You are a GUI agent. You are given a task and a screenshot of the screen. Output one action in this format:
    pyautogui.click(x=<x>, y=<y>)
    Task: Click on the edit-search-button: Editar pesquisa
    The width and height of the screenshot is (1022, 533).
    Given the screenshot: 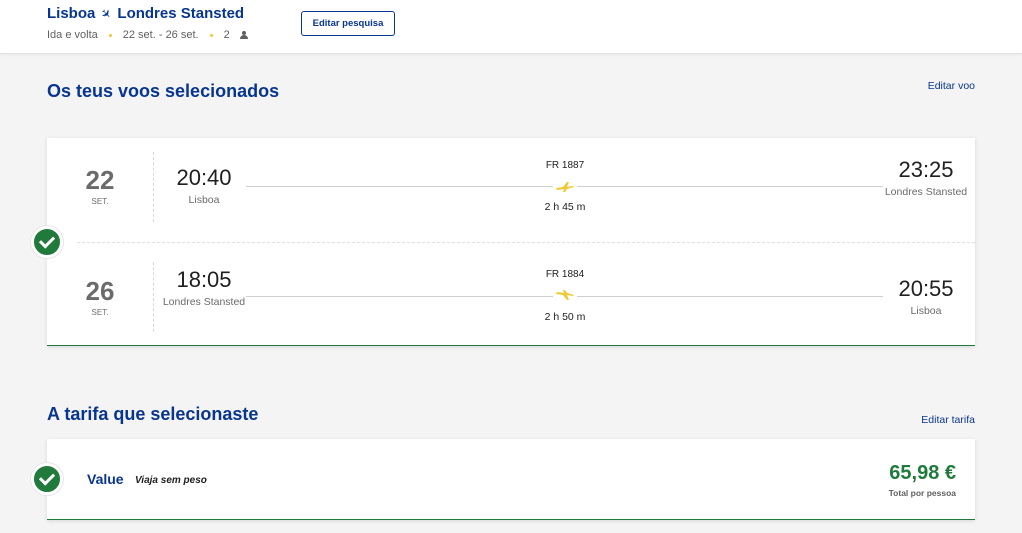 What is the action you would take?
    pyautogui.click(x=348, y=23)
    